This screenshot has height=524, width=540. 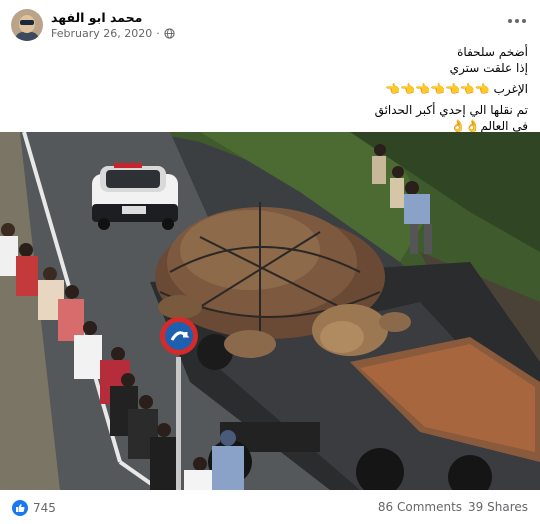 I want to click on post-text-line: تم نقلها الي إحدي أكبر الحدائق, so click(x=451, y=110).